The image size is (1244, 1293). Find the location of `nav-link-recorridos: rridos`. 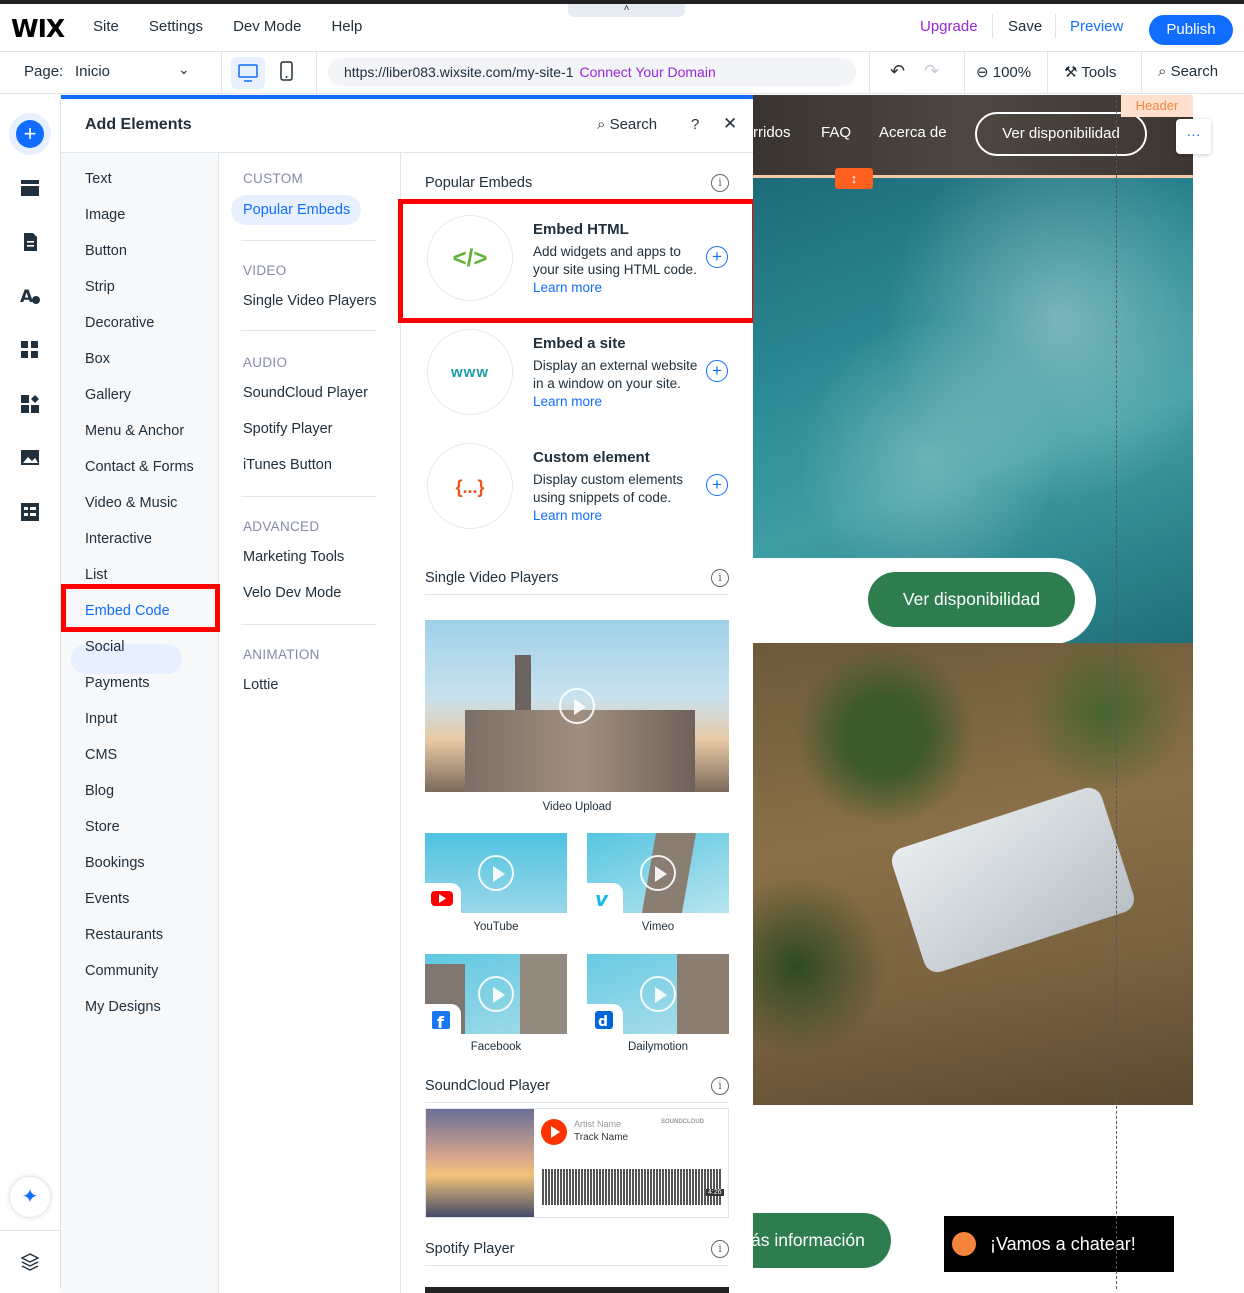

nav-link-recorridos: rridos is located at coordinates (772, 132).